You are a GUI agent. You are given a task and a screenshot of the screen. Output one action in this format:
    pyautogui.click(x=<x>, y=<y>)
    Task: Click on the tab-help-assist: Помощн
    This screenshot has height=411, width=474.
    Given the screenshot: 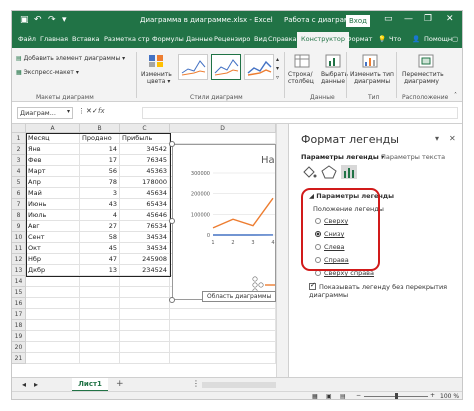 What is the action you would take?
    pyautogui.click(x=438, y=39)
    